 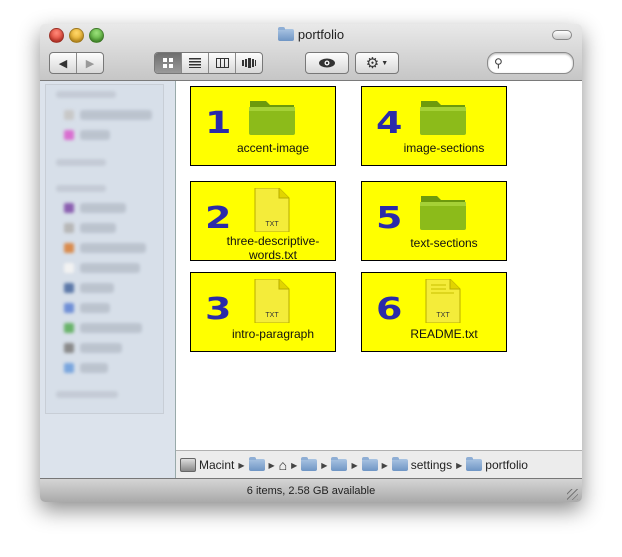 What do you see at coordinates (168, 63) in the screenshot?
I see `icon-view-button` at bounding box center [168, 63].